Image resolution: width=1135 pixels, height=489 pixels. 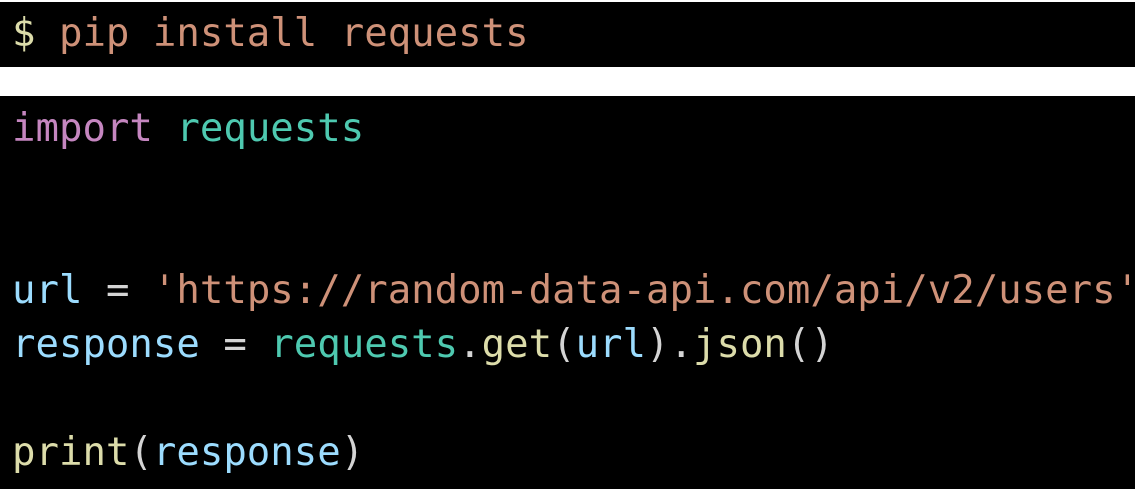 What do you see at coordinates (293, 33) in the screenshot?
I see `shell-command: pip install requests` at bounding box center [293, 33].